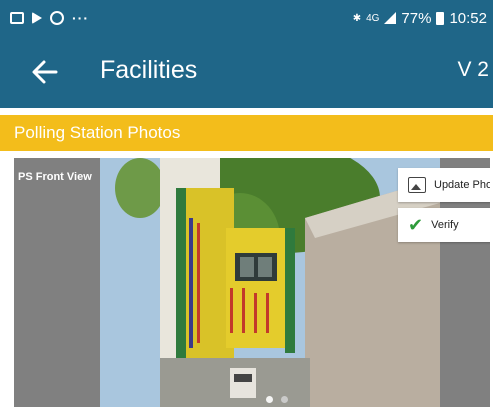 The width and height of the screenshot is (493, 407). I want to click on status-bar-left: ···, so click(49, 18).